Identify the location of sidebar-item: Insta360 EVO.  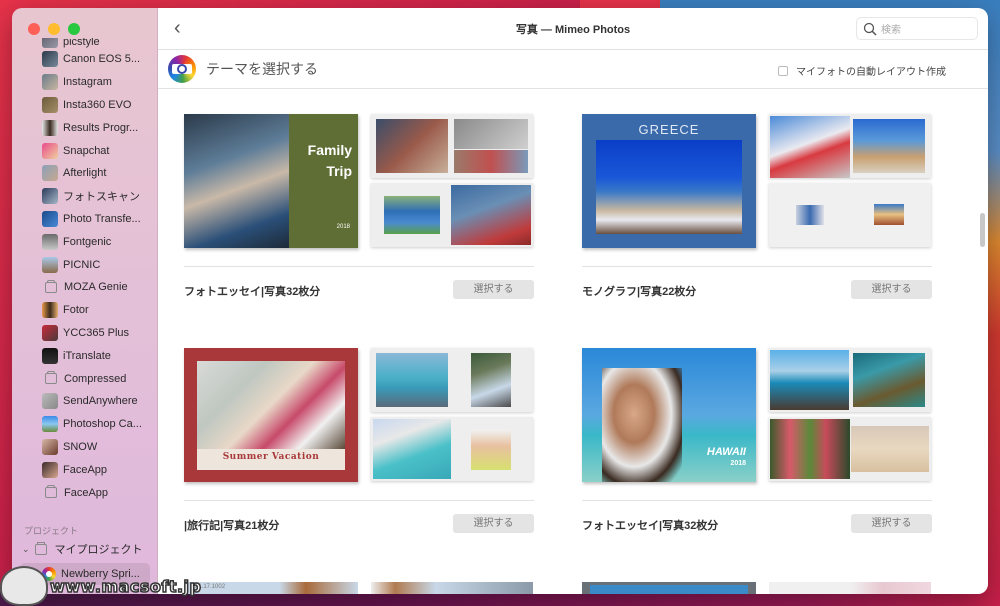
(84, 105).